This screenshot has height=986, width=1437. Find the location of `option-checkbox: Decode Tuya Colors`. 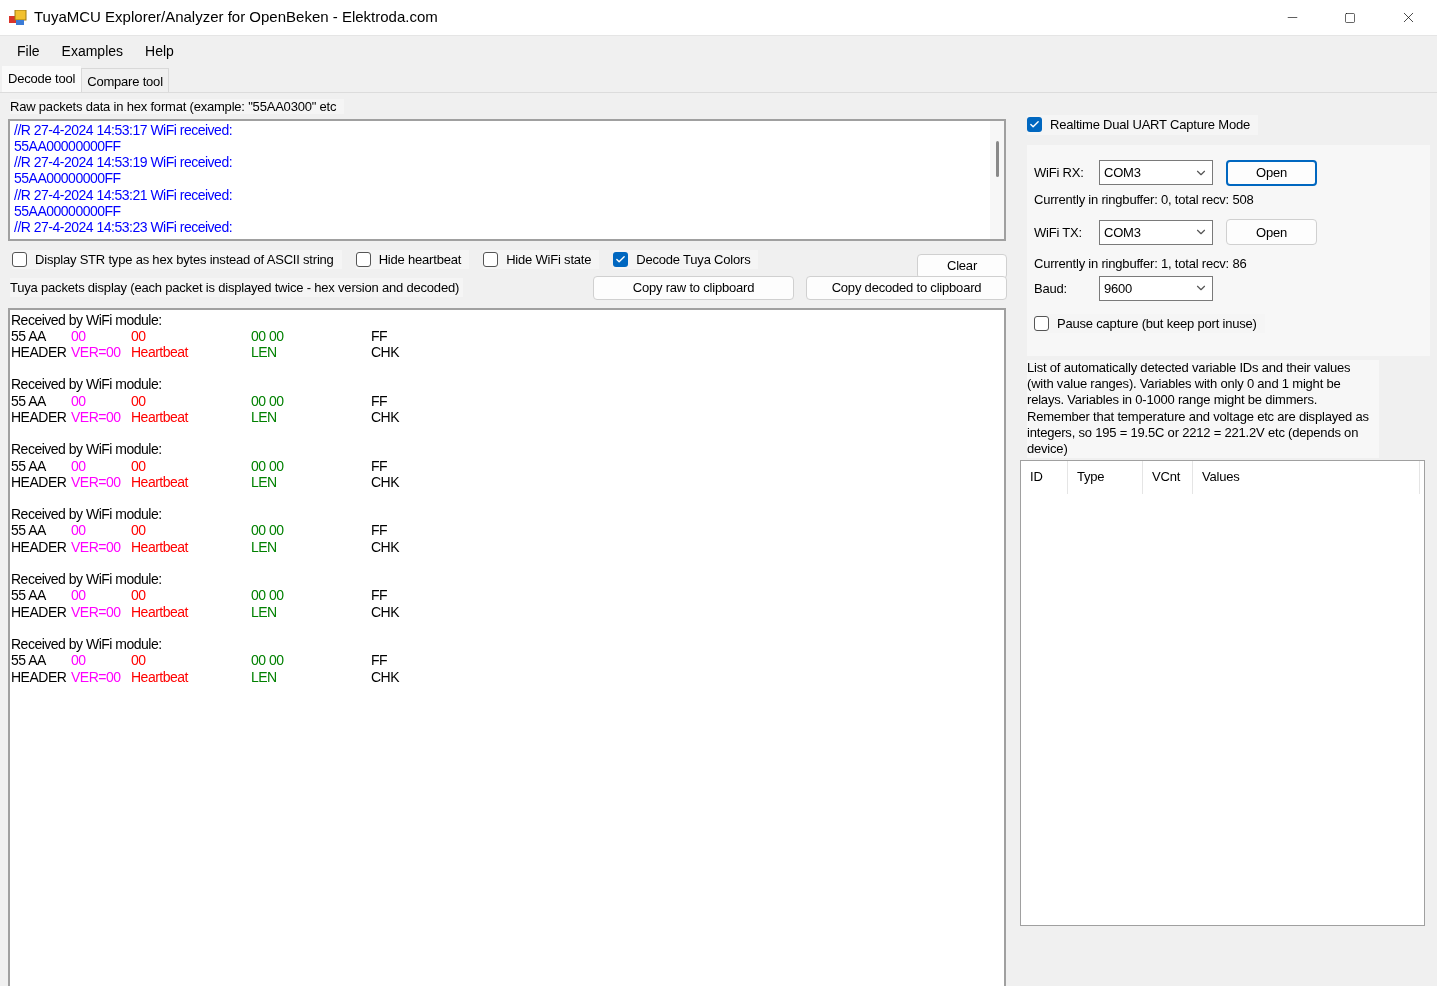

option-checkbox: Decode Tuya Colors is located at coordinates (686, 259).